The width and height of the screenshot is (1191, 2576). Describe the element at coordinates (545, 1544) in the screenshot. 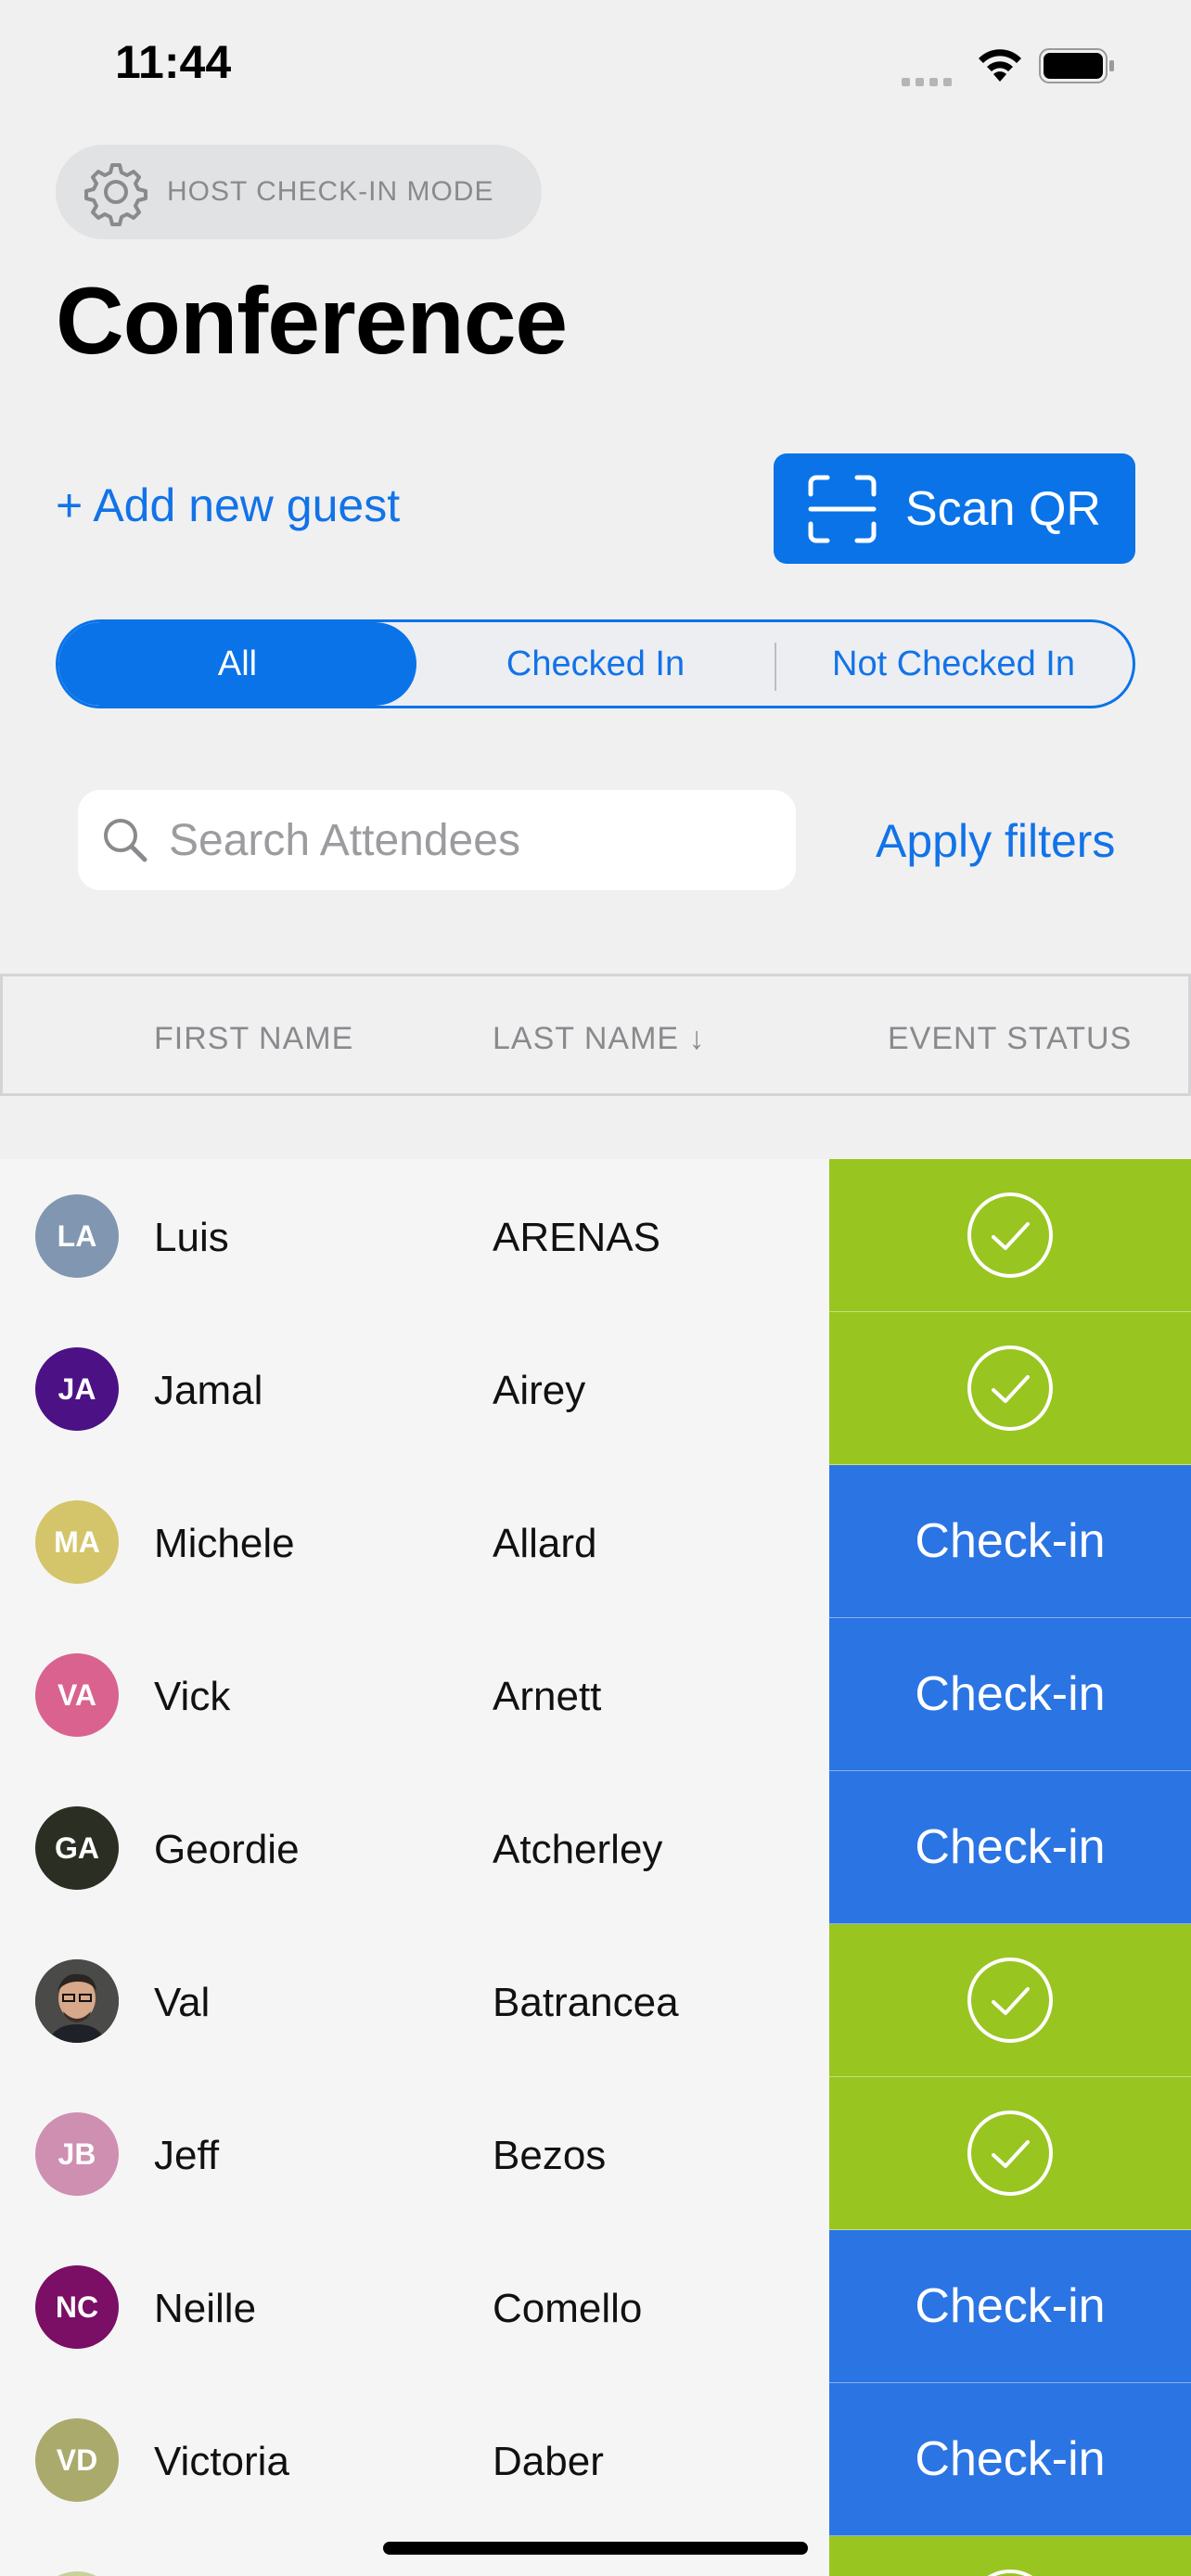

I see `last-name-cell: Allard` at that location.